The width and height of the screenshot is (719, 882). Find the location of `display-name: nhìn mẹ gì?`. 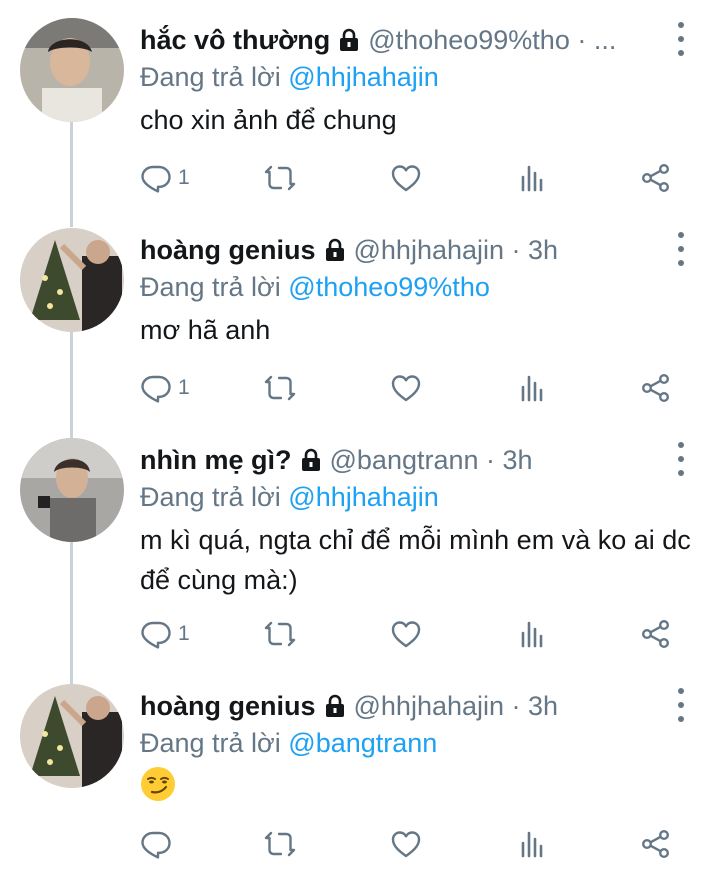

display-name: nhìn mẹ gì? is located at coordinates (216, 460).